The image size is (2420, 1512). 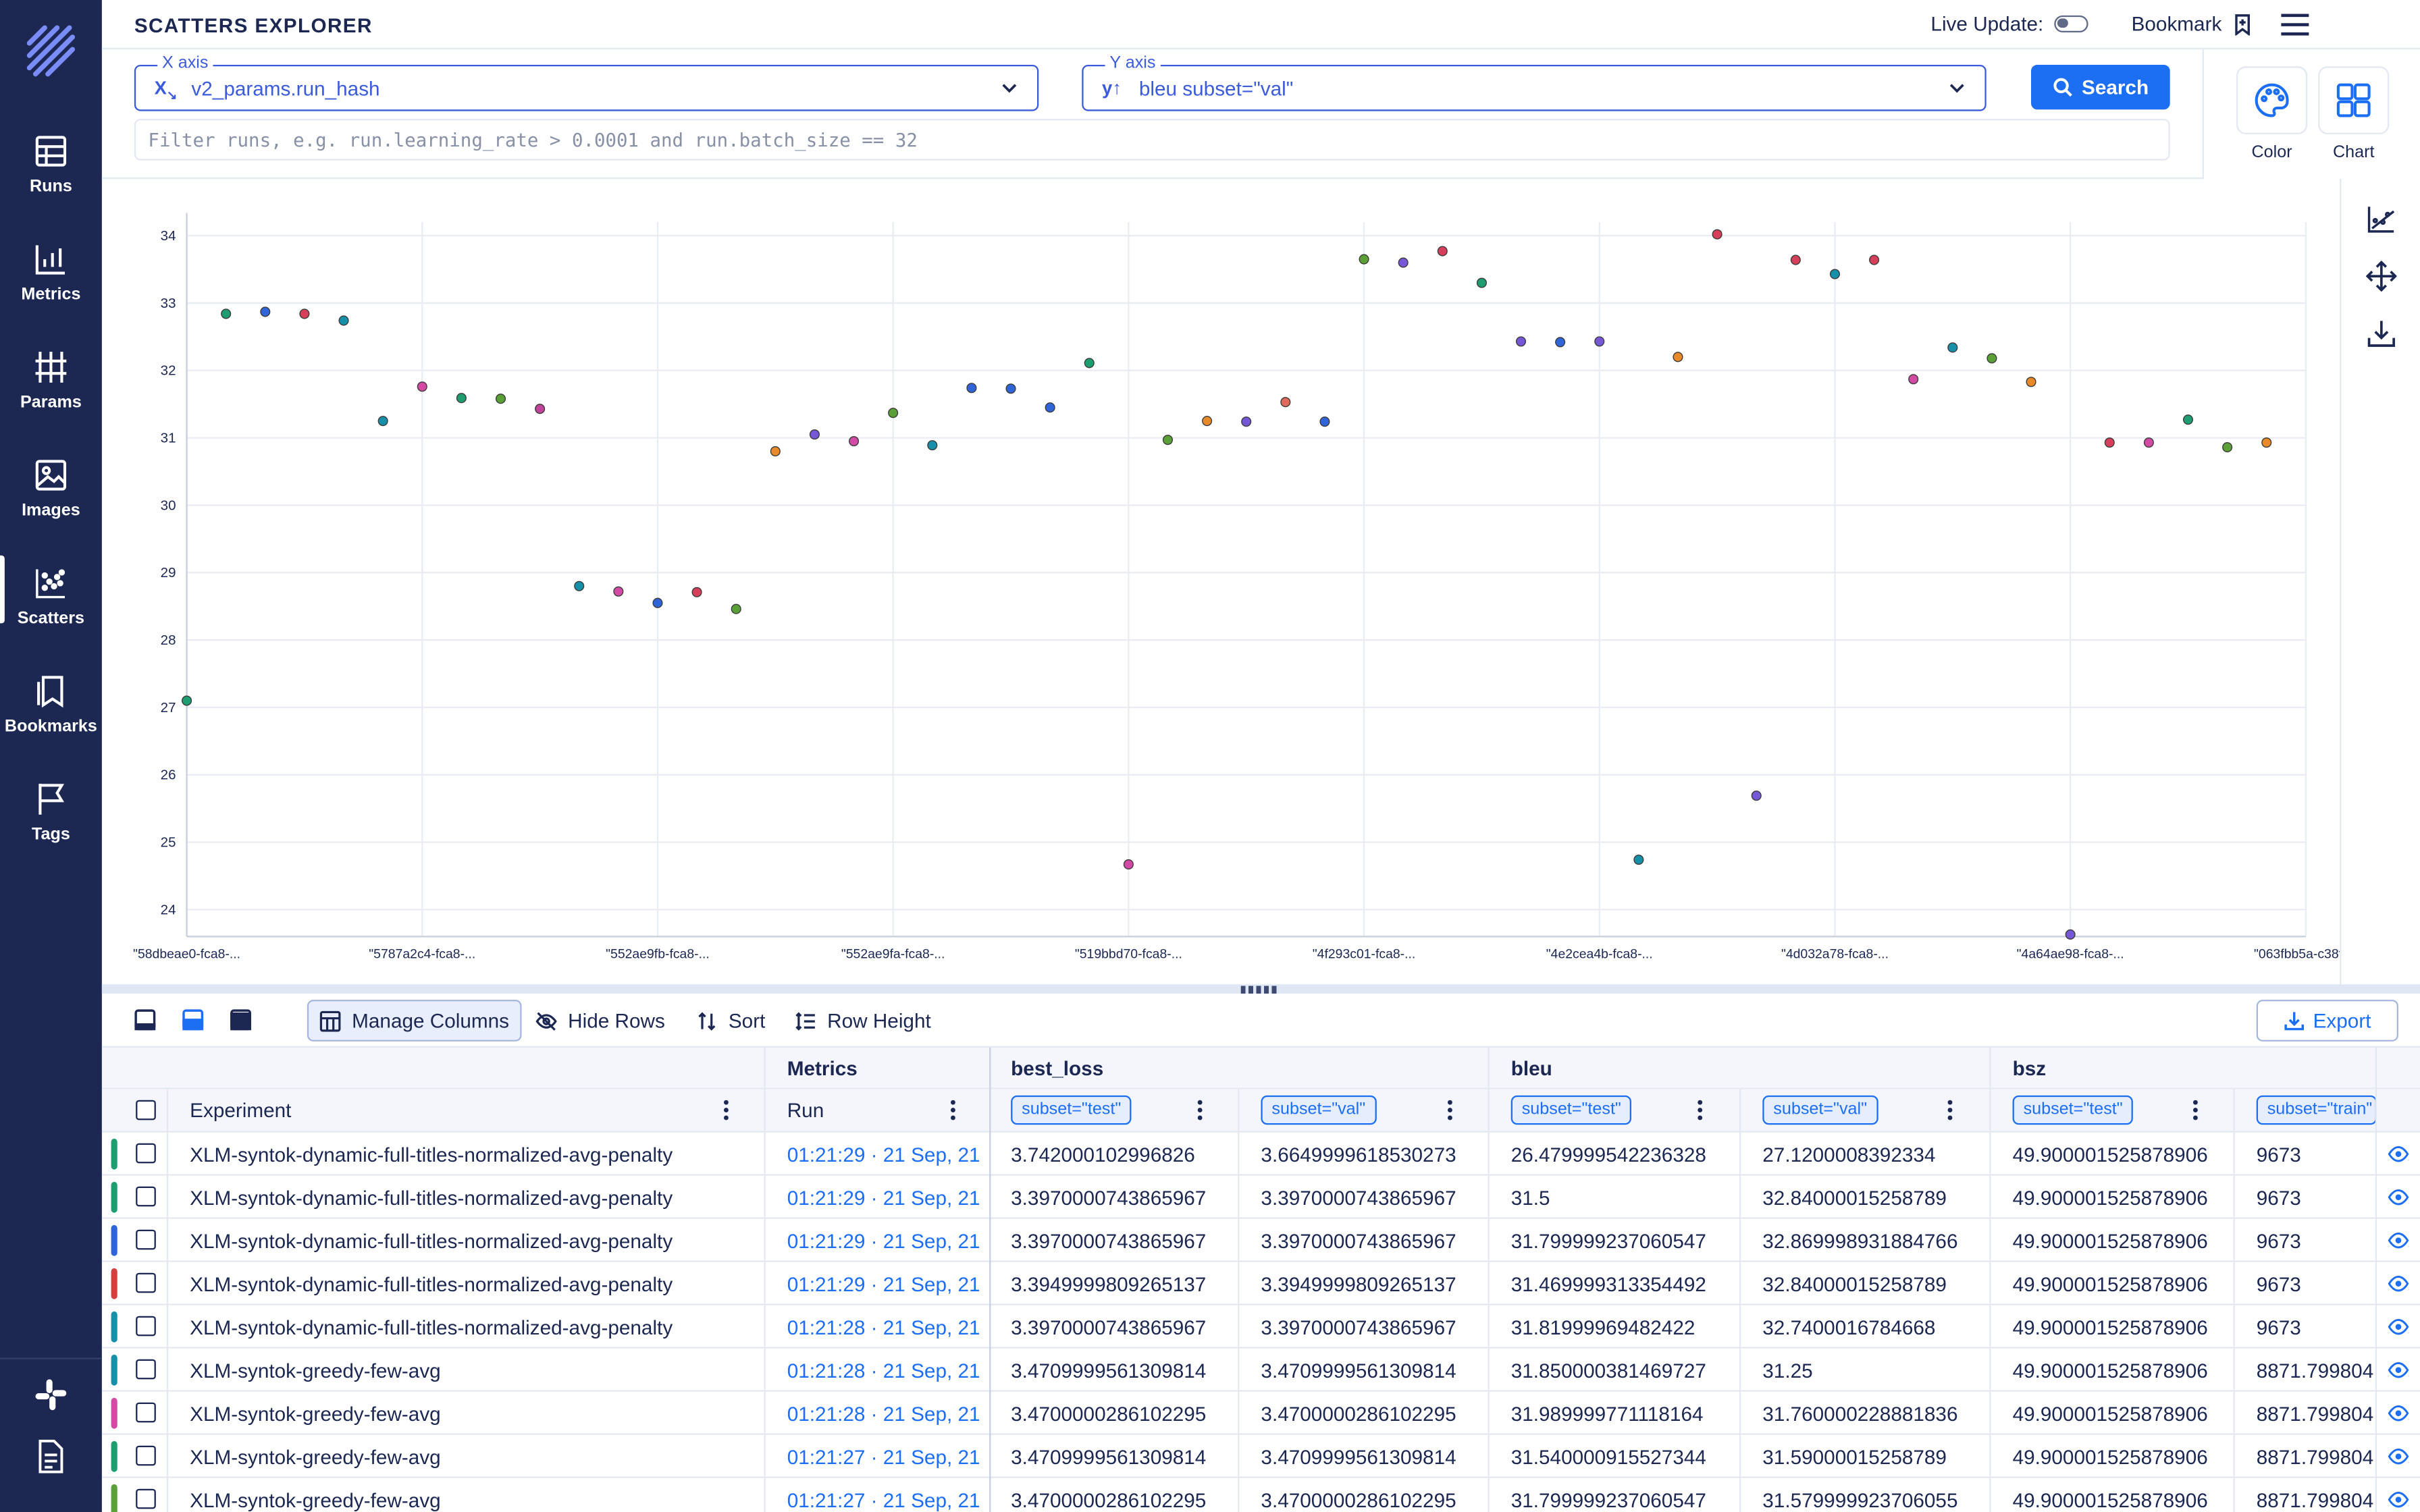 What do you see at coordinates (51, 719) in the screenshot?
I see `sidebar-item-bookmarks: Bookmarks` at bounding box center [51, 719].